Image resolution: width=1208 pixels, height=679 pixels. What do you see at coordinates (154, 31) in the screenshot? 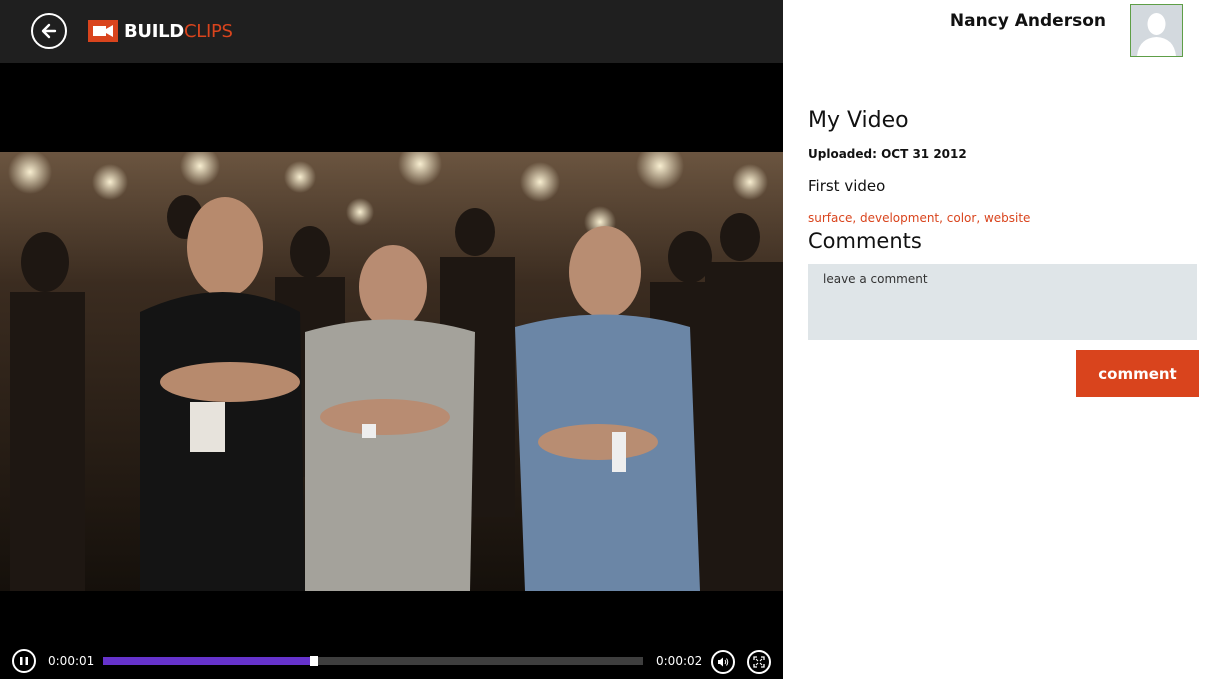
I see `brand-build: BUILD` at bounding box center [154, 31].